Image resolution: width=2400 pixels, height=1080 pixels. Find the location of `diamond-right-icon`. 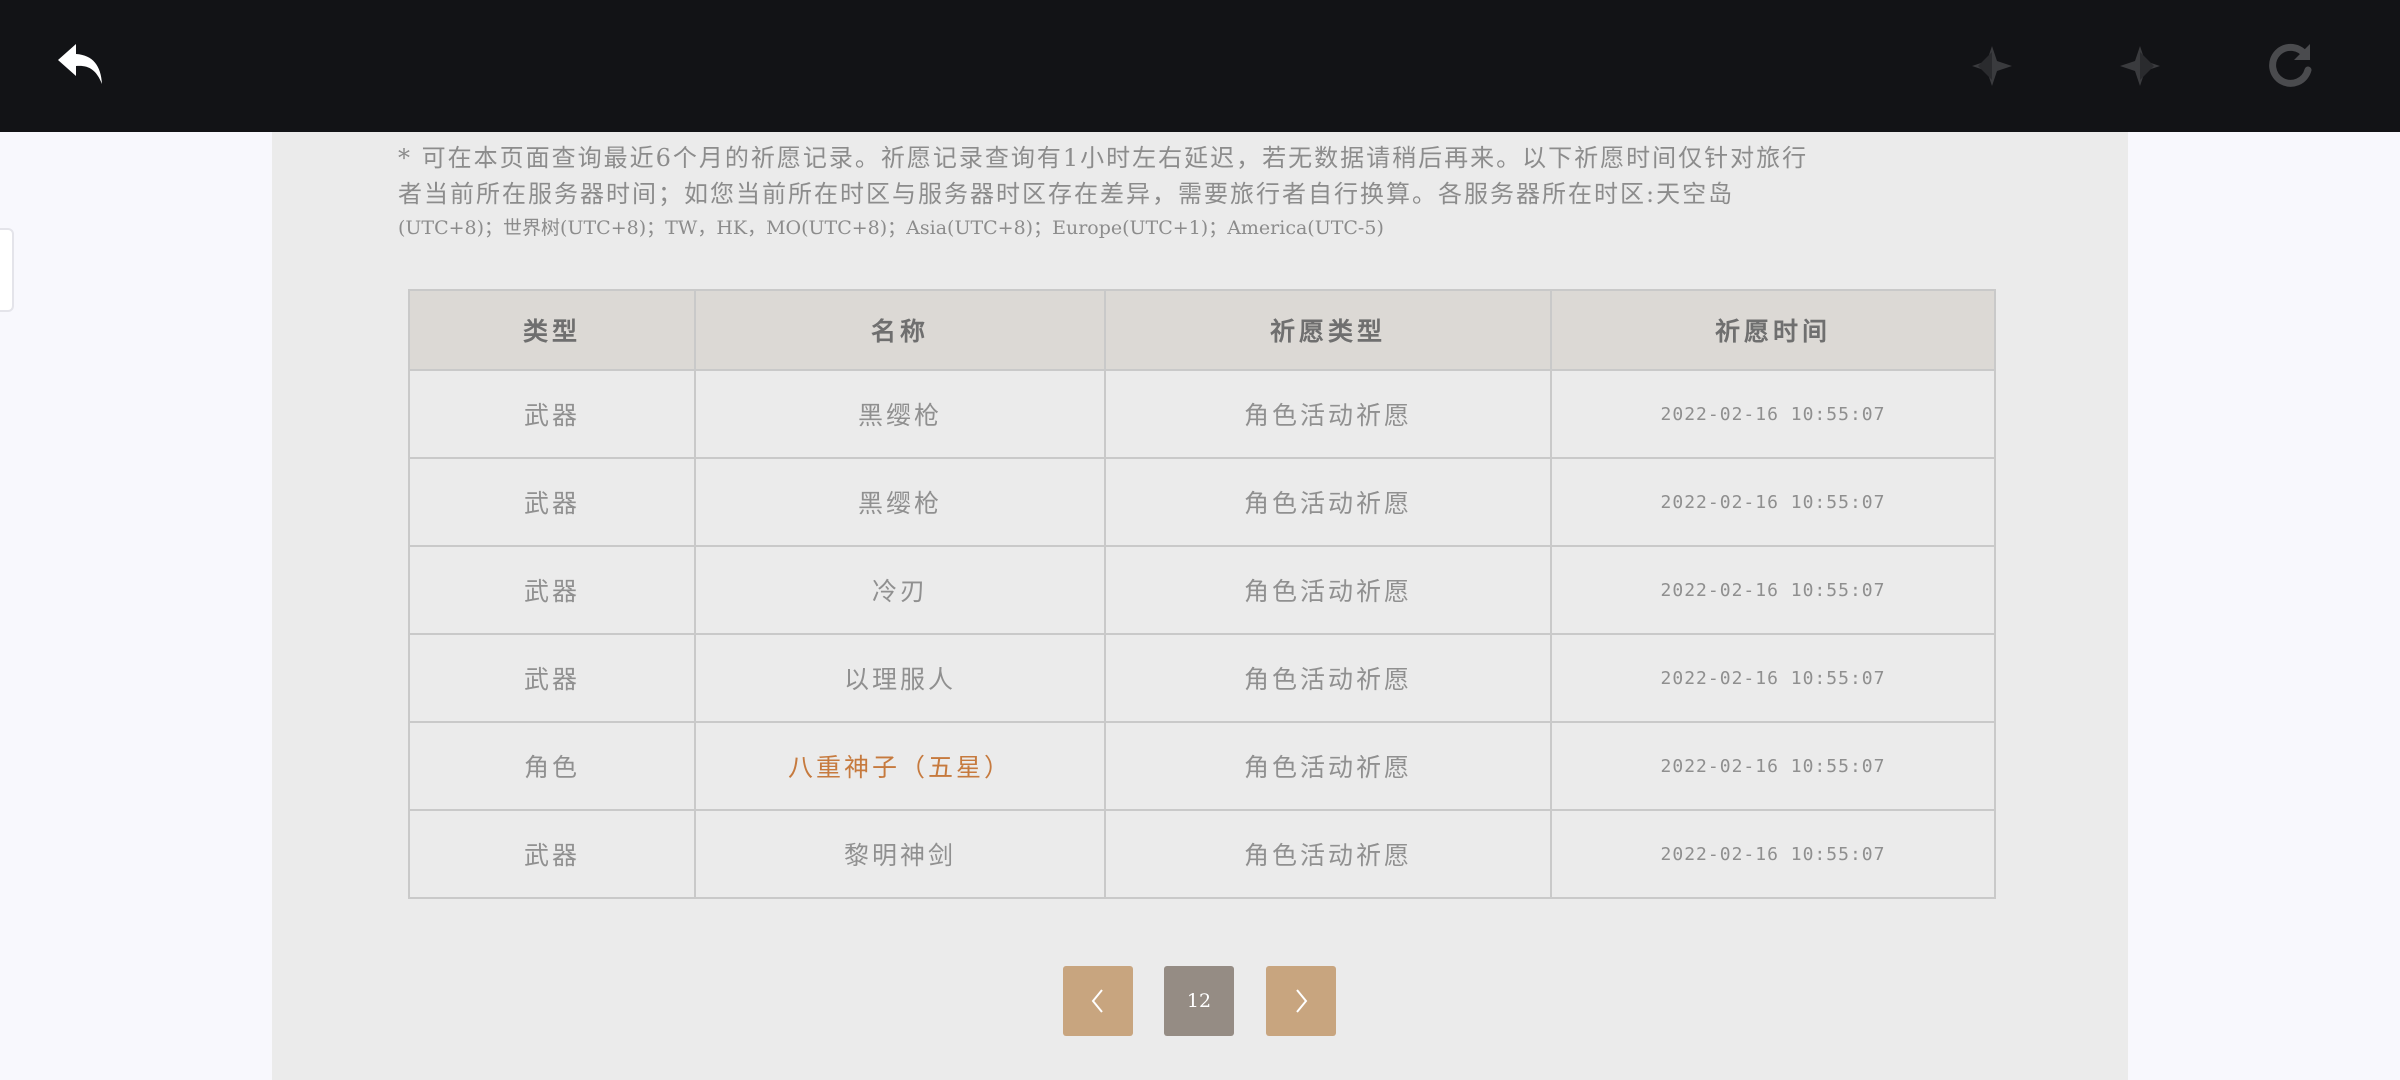

diamond-right-icon is located at coordinates (2140, 66).